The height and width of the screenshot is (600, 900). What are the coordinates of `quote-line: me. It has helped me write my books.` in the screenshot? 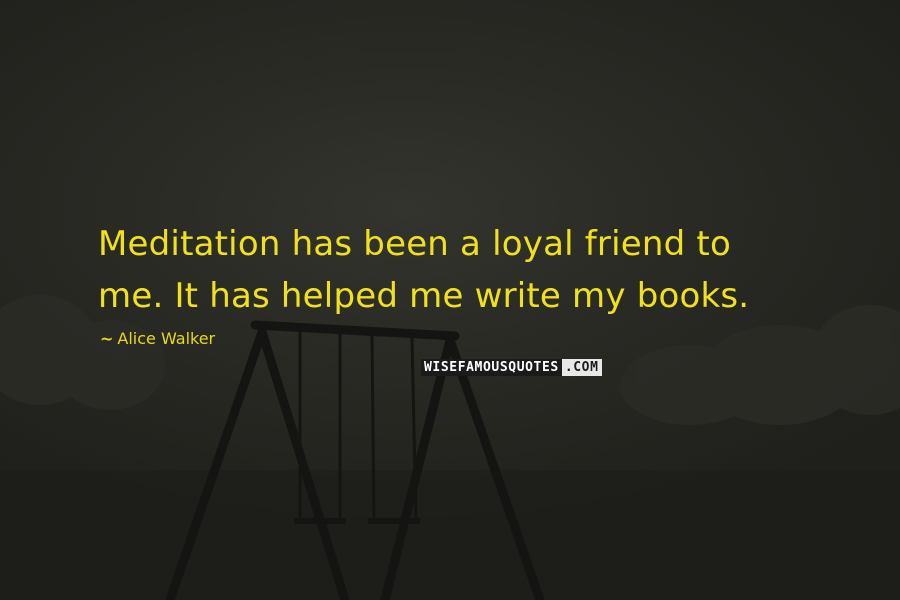 It's located at (424, 296).